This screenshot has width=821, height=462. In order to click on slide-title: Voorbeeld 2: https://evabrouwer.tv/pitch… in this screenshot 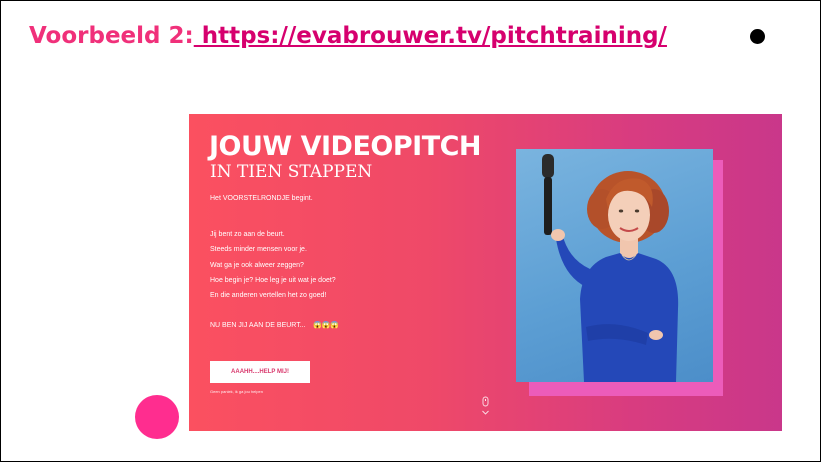, I will do `click(348, 36)`.